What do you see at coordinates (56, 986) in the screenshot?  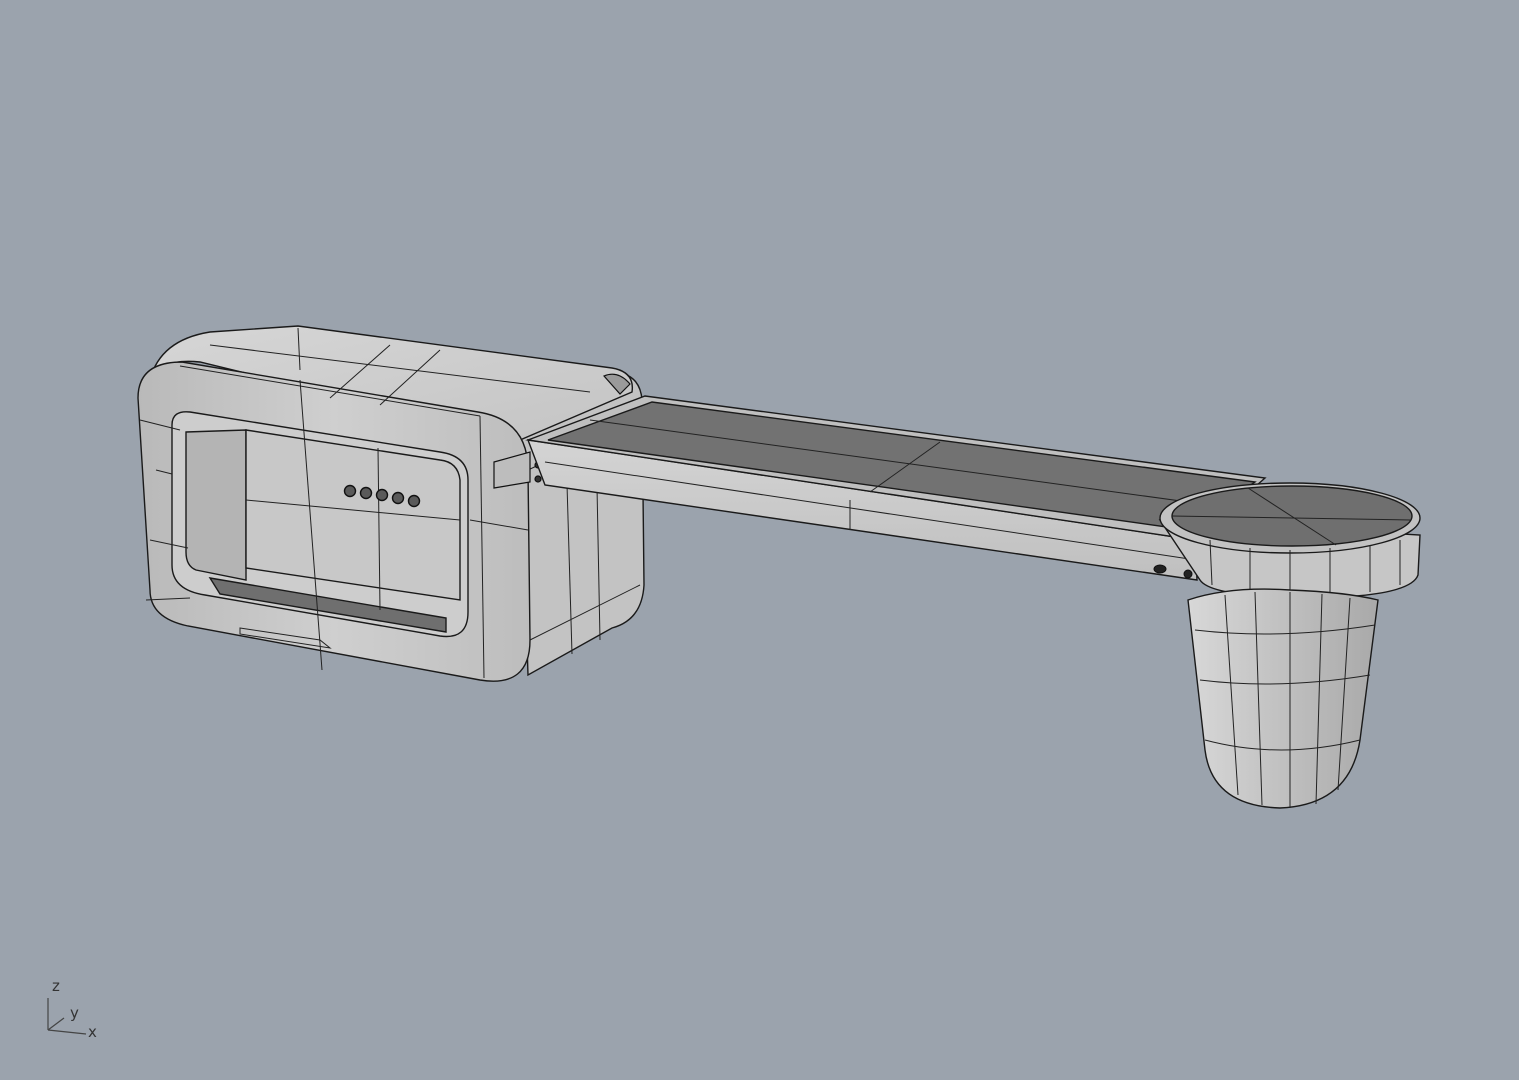 I see `z-axis-label: z` at bounding box center [56, 986].